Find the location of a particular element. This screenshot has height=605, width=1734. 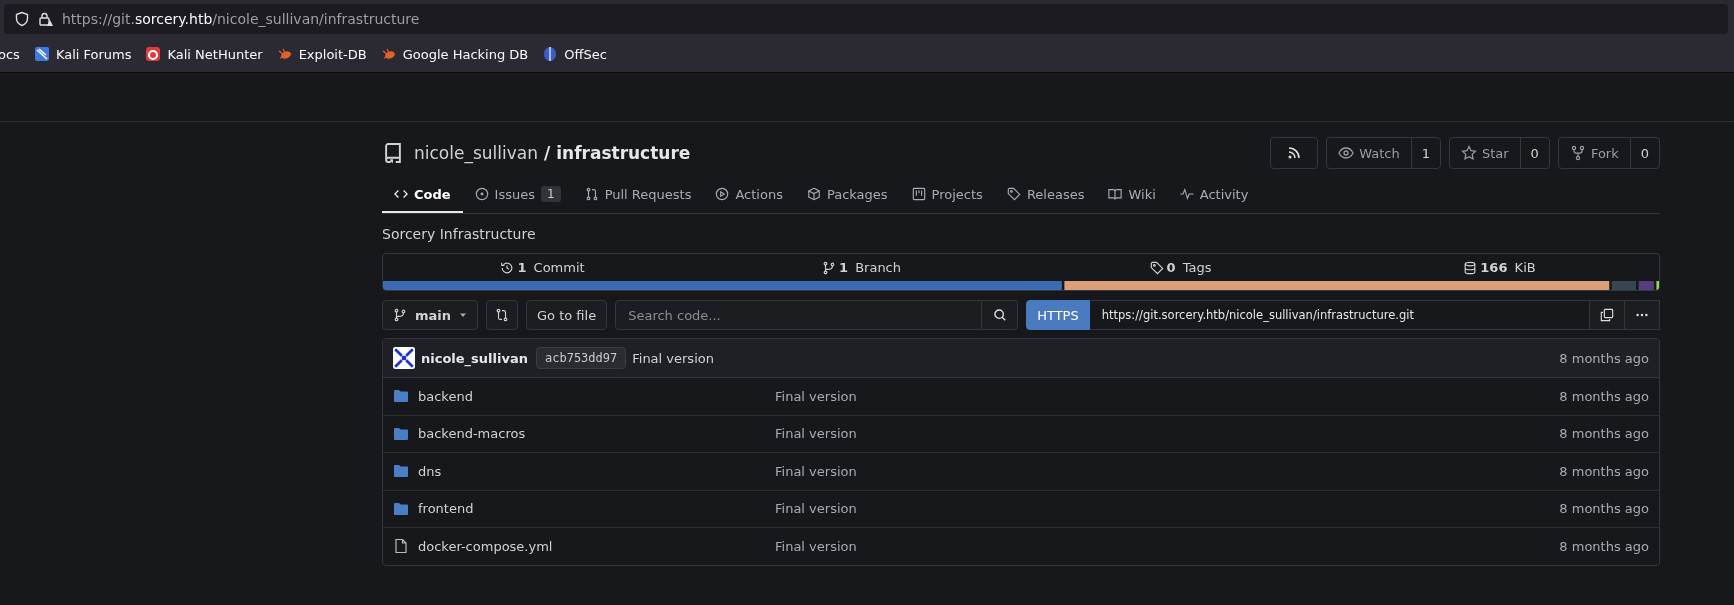

repository-tab: Issues 1 is located at coordinates (517, 195).